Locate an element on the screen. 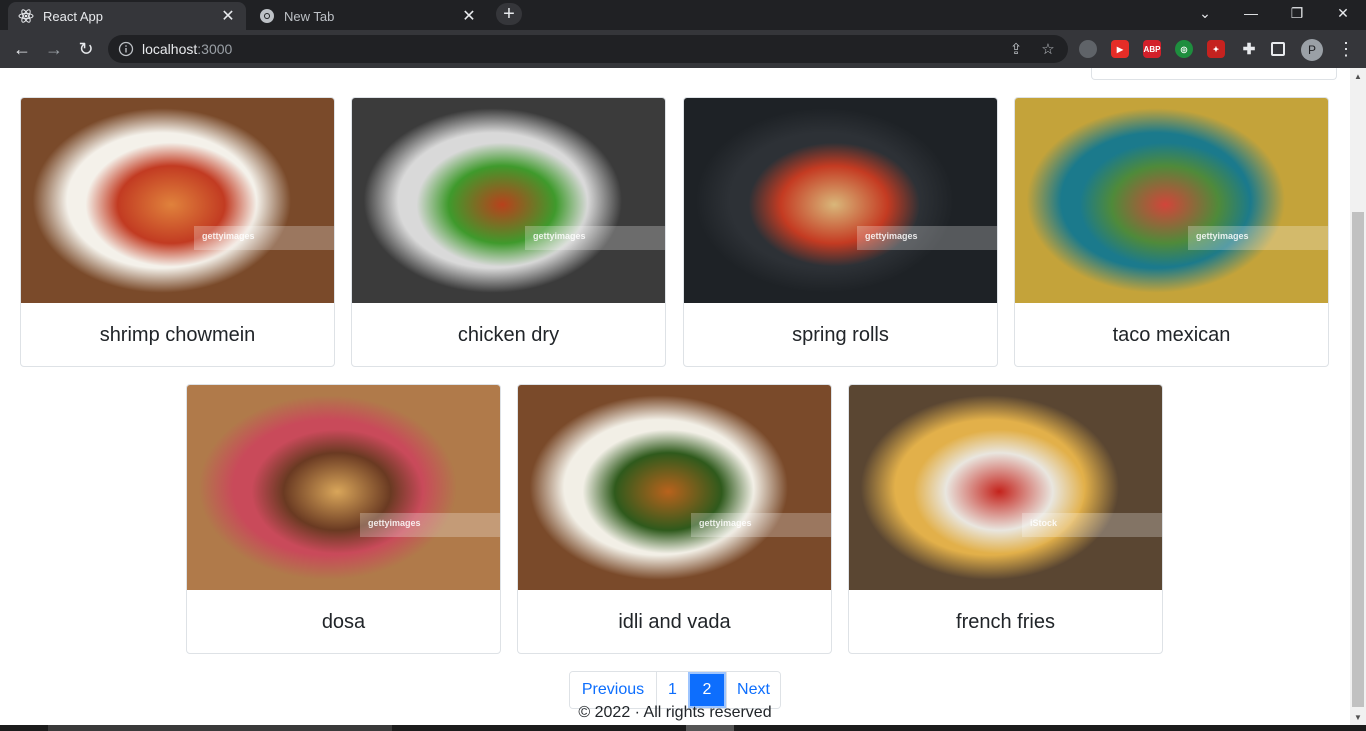 This screenshot has width=1366, height=731. product-card: gettyimages dosa is located at coordinates (343, 519).